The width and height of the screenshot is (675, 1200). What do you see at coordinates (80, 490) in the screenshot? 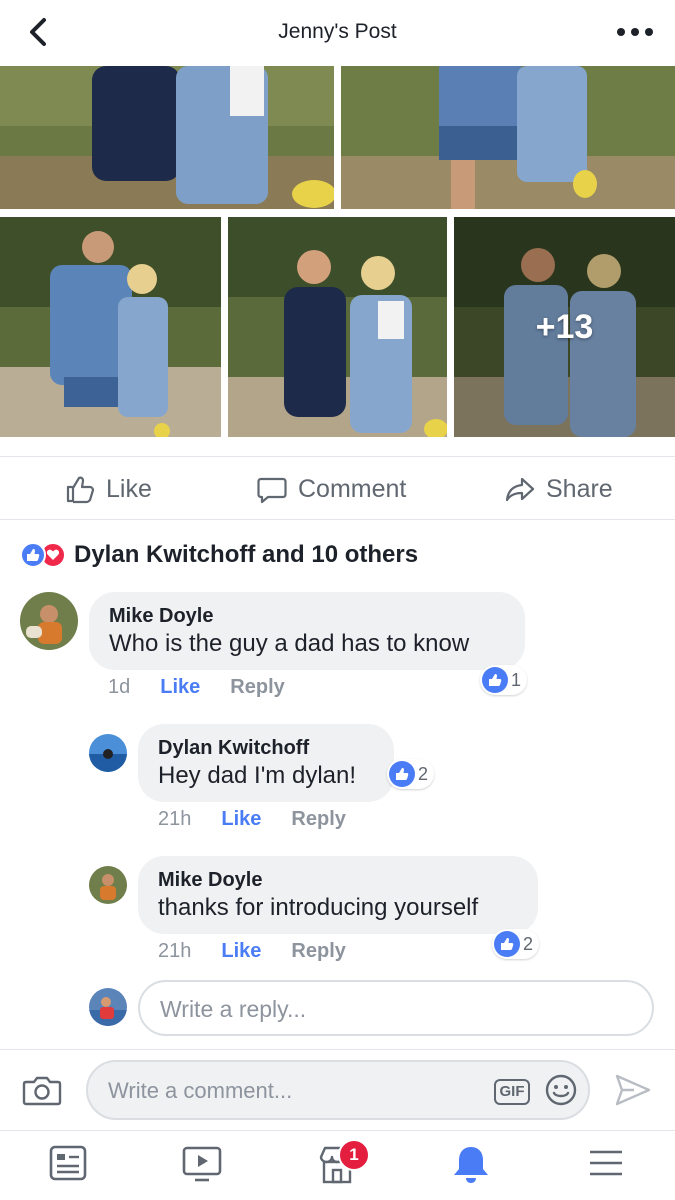
I see `thumbs-up-icon` at bounding box center [80, 490].